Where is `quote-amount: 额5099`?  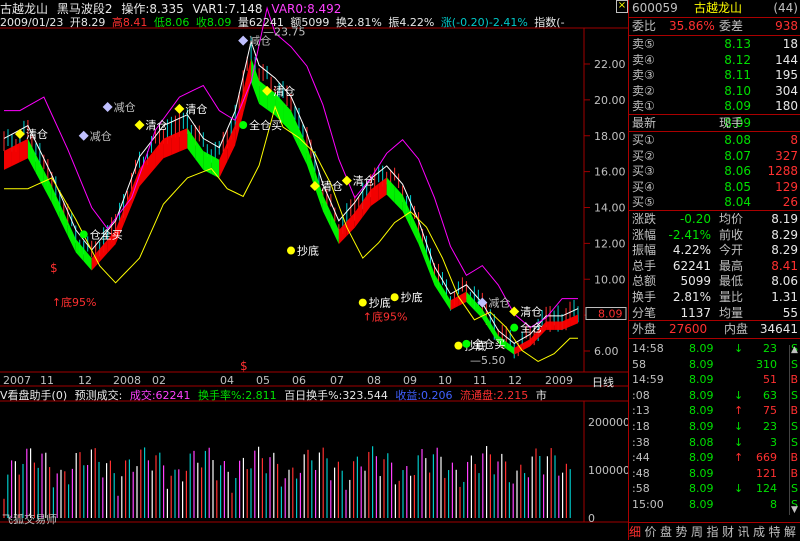 quote-amount: 额5099 is located at coordinates (310, 22).